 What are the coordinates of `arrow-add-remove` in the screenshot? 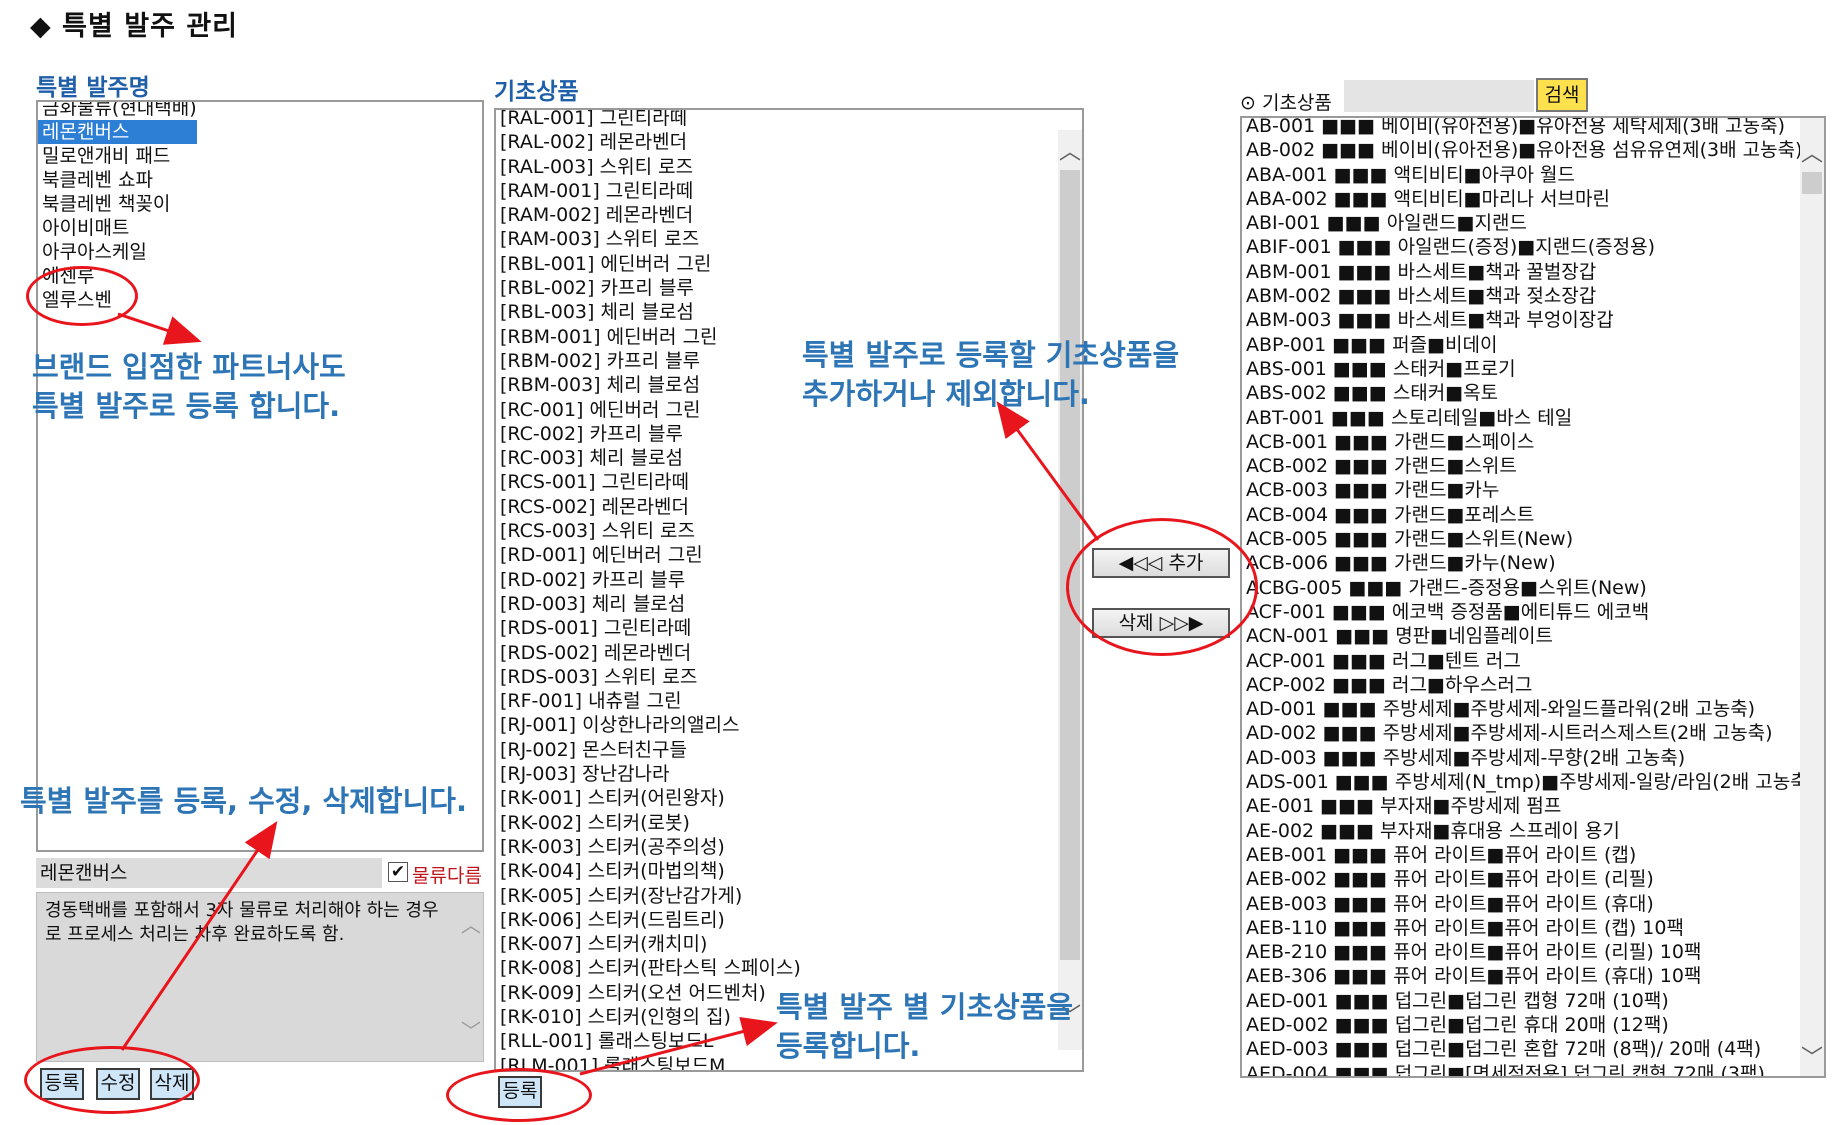 It's located at (1048, 471).